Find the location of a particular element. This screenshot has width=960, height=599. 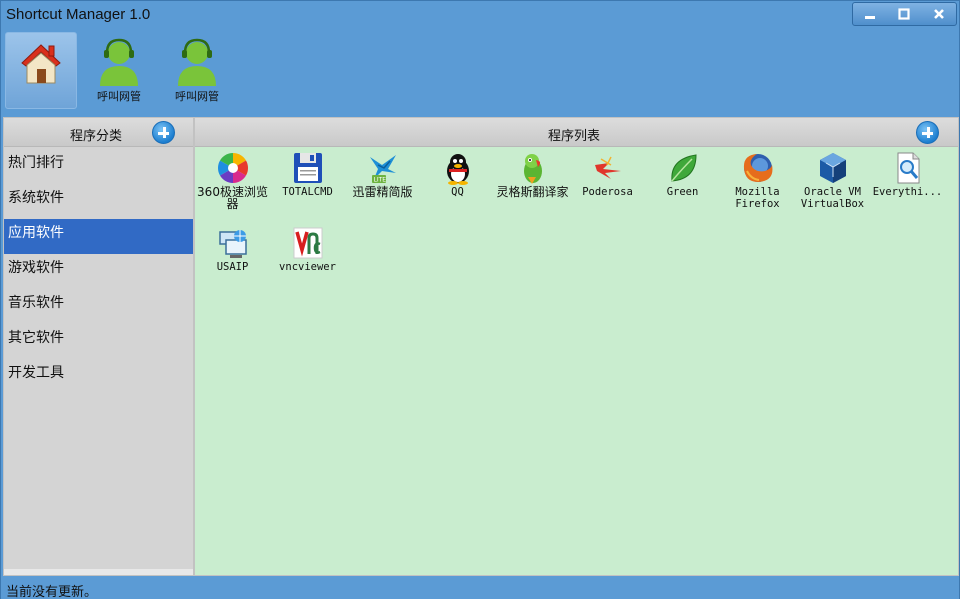

thunder-bird-icon: LITE is located at coordinates (382, 169).